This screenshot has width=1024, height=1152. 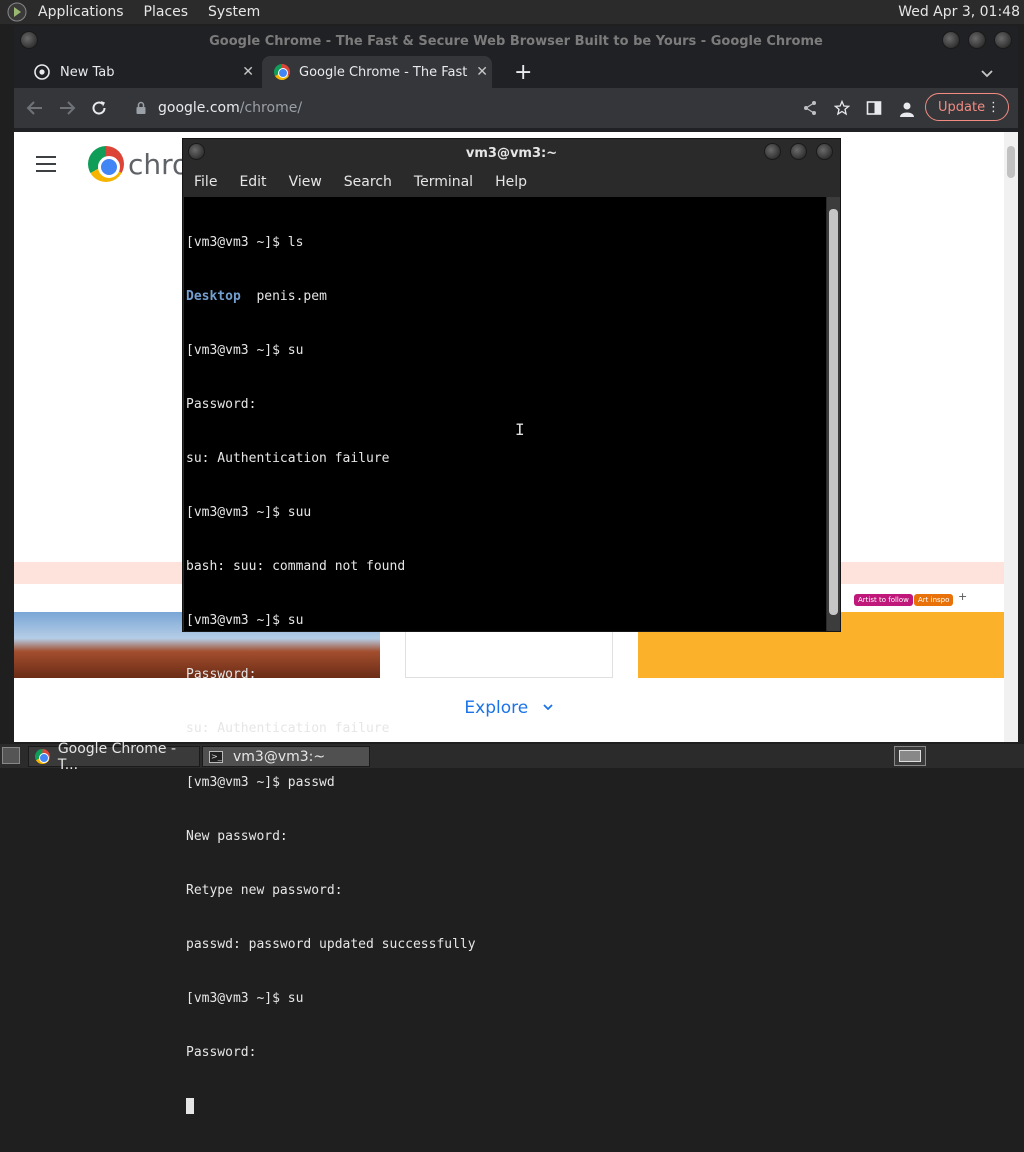 What do you see at coordinates (213, 296) in the screenshot?
I see `directory-entry: Desktop` at bounding box center [213, 296].